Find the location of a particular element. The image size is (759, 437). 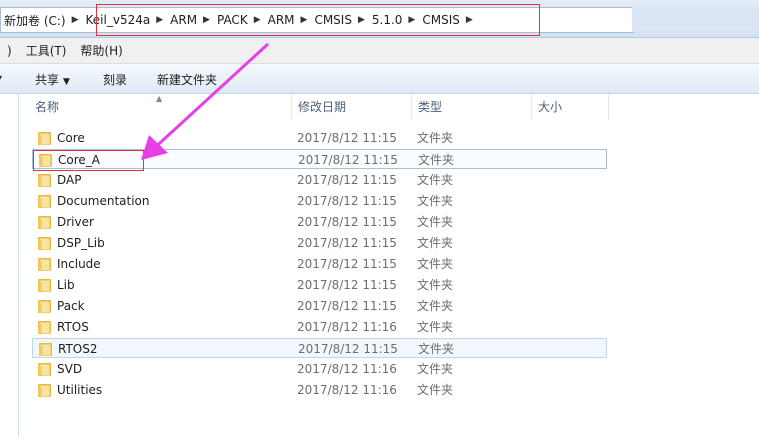

file-name: Include is located at coordinates (79, 264).